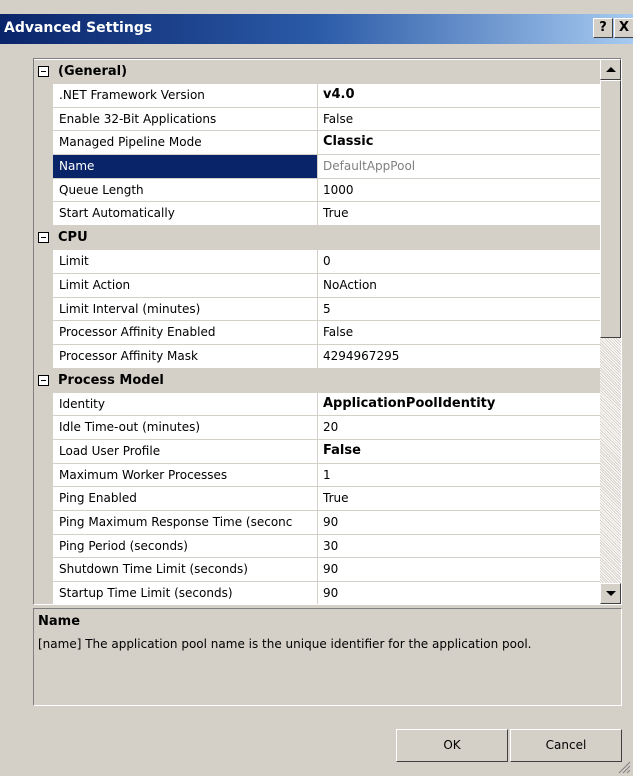  I want to click on category-label: Process Model, so click(111, 380).